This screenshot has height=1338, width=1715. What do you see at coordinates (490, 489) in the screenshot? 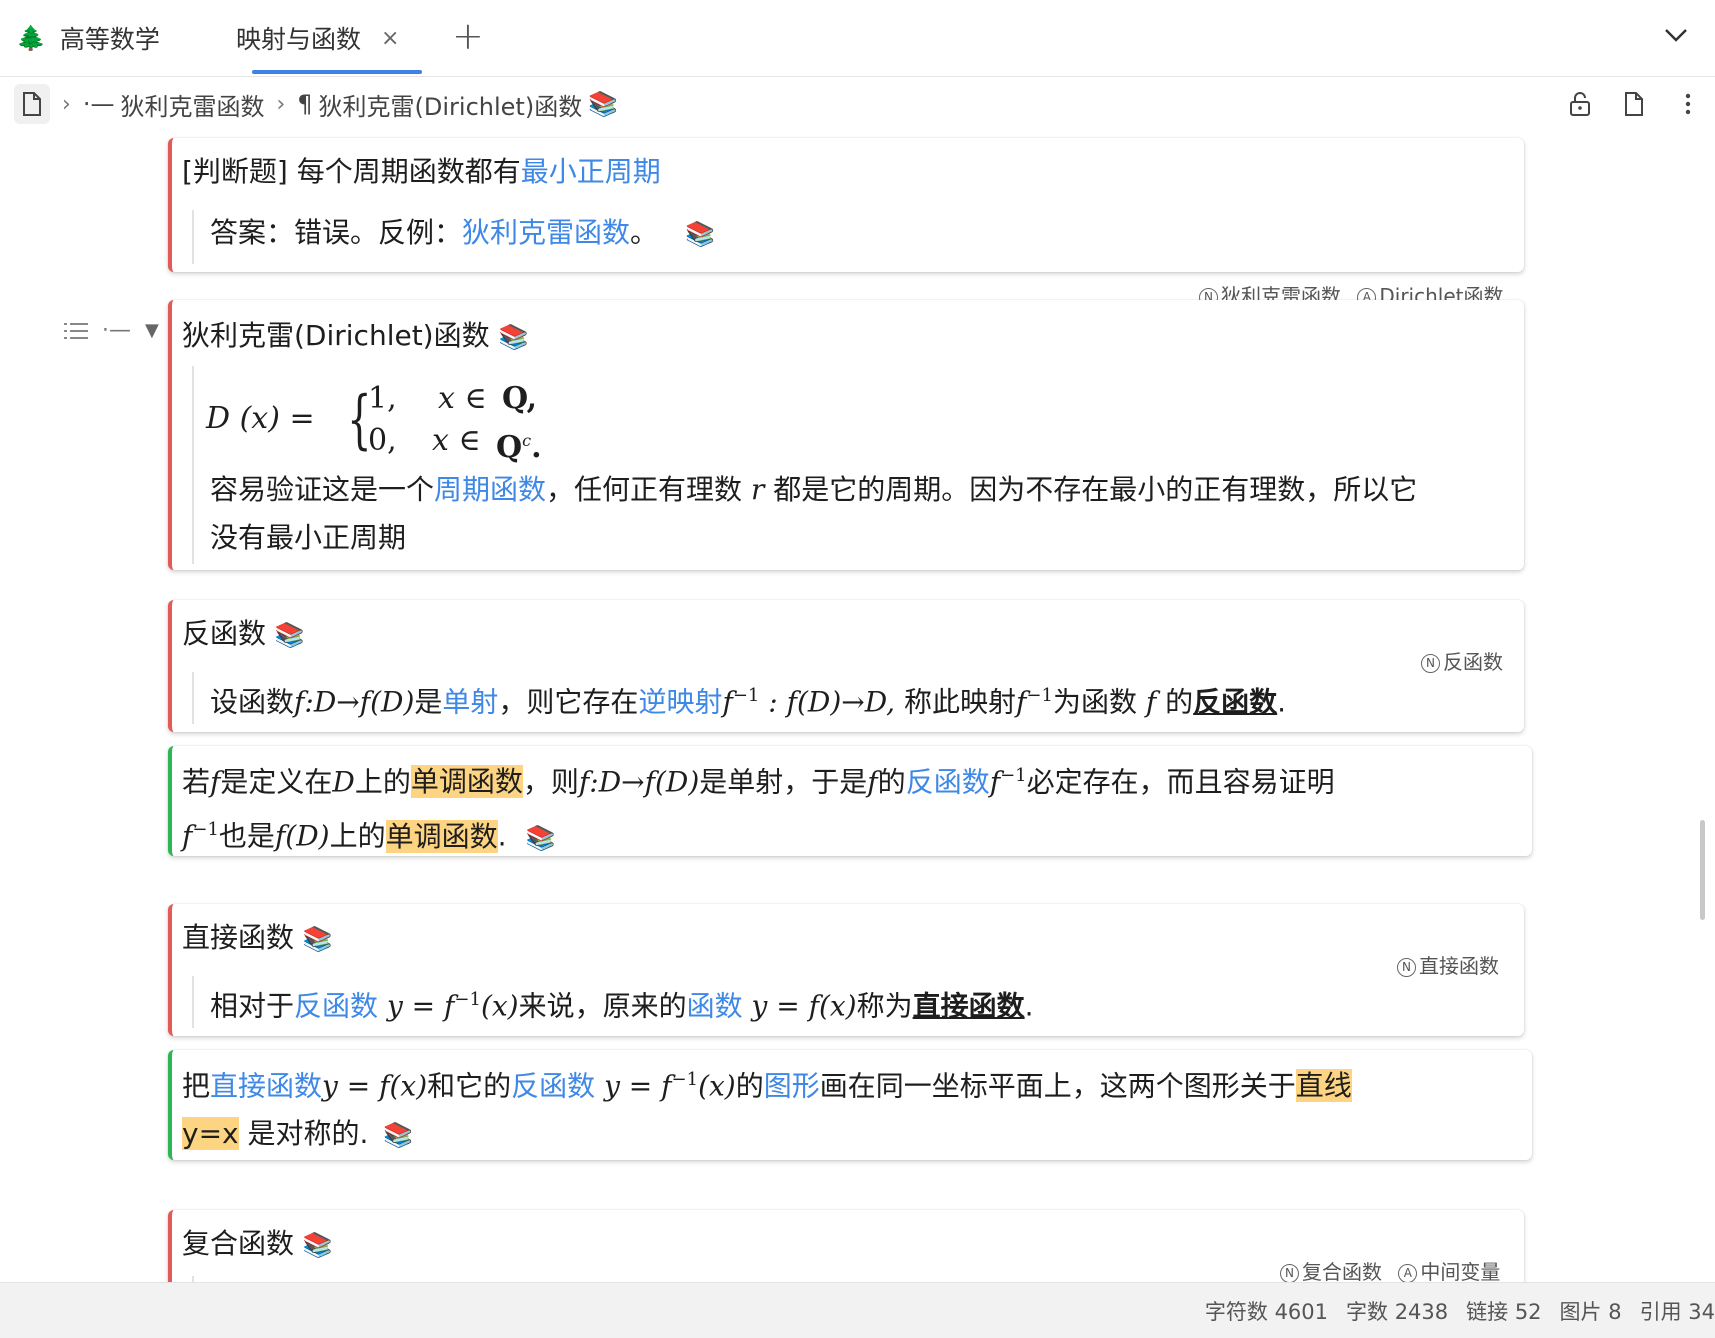
I see `link-periodic-function: 周期函数` at bounding box center [490, 489].